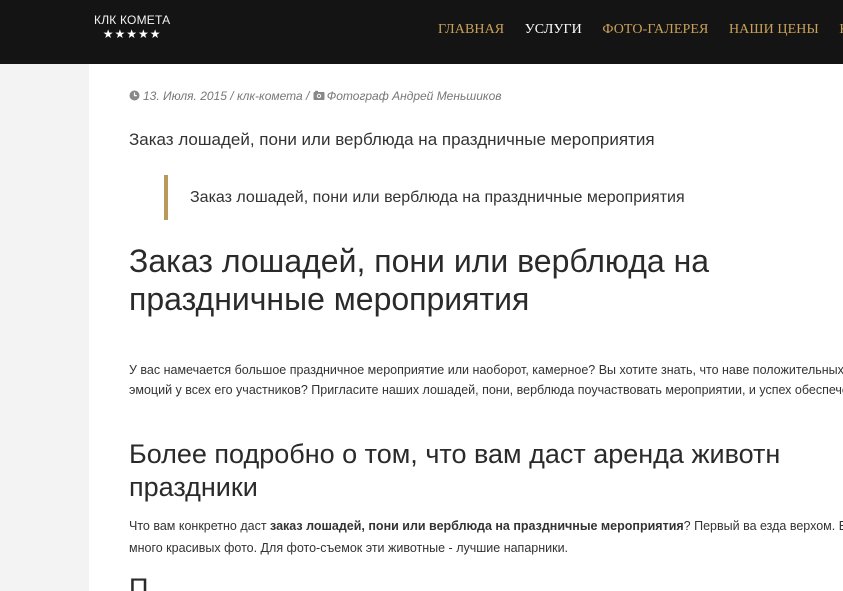 The image size is (843, 591). Describe the element at coordinates (319, 95) in the screenshot. I see `camera-icon` at that location.